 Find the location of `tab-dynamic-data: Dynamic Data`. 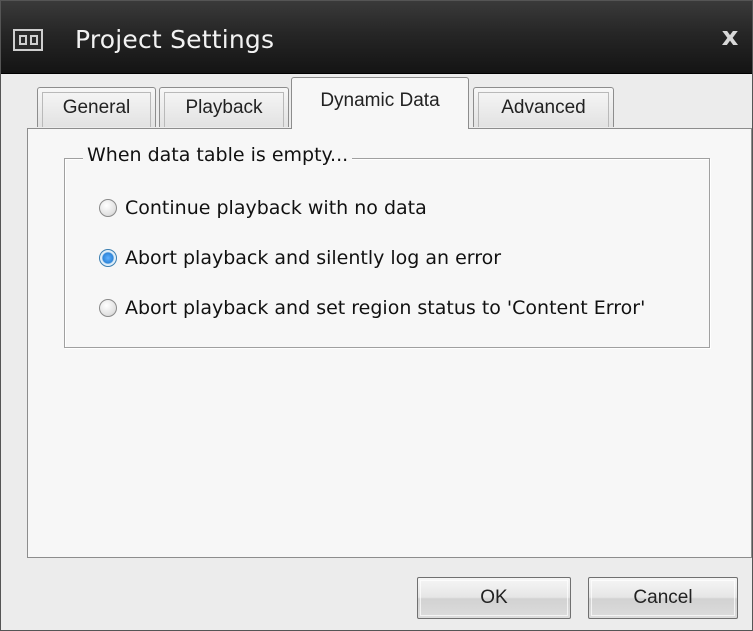

tab-dynamic-data: Dynamic Data is located at coordinates (380, 103).